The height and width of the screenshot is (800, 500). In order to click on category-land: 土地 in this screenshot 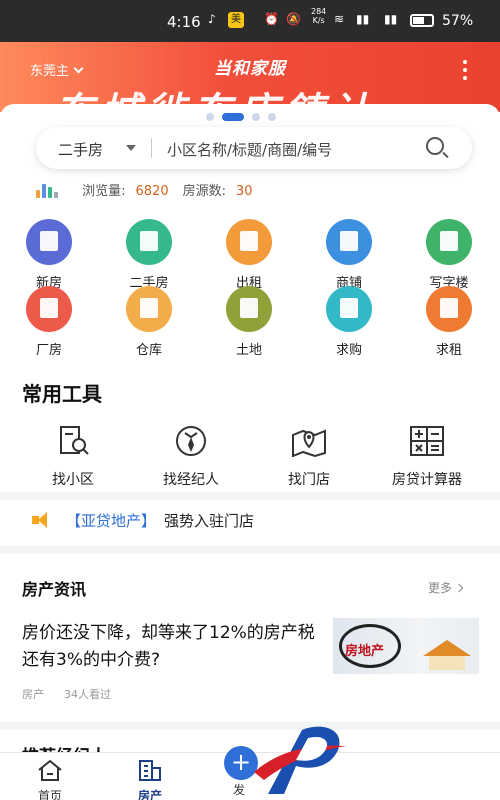, I will do `click(249, 322)`.